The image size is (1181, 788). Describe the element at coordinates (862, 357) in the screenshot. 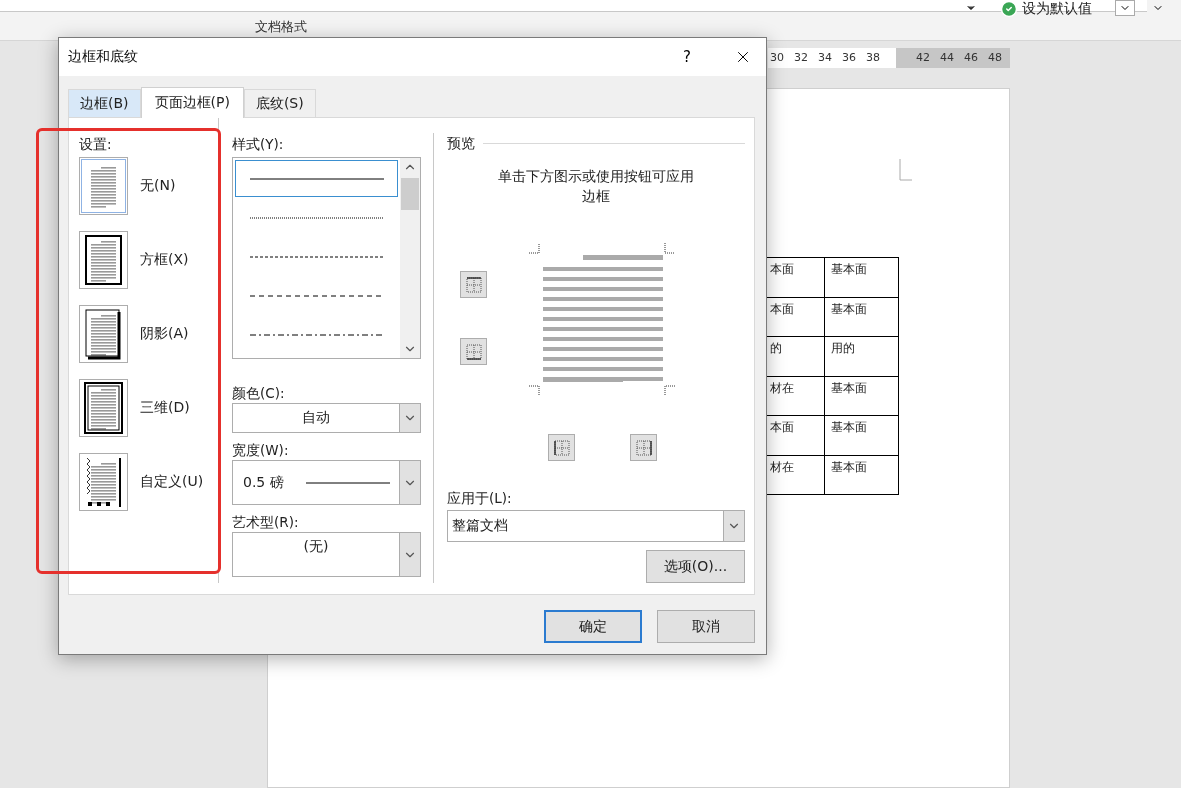

I see `table-cell: 用的` at that location.